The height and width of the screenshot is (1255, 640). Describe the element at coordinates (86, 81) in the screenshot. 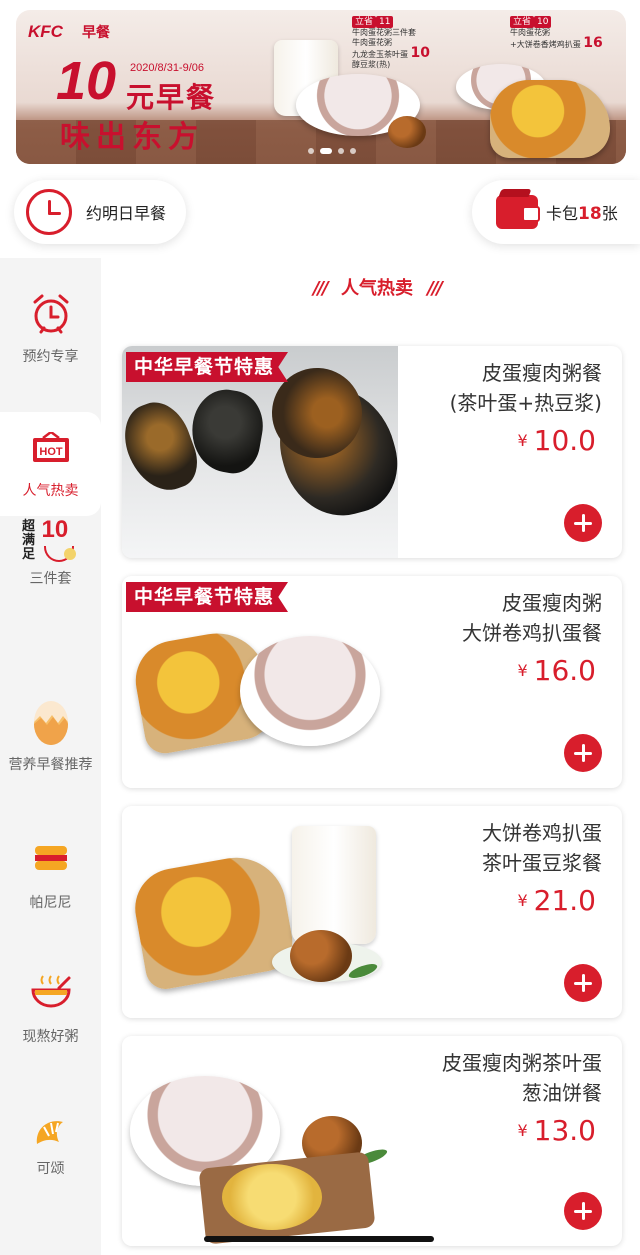

I see `banner-big-number: 10` at that location.